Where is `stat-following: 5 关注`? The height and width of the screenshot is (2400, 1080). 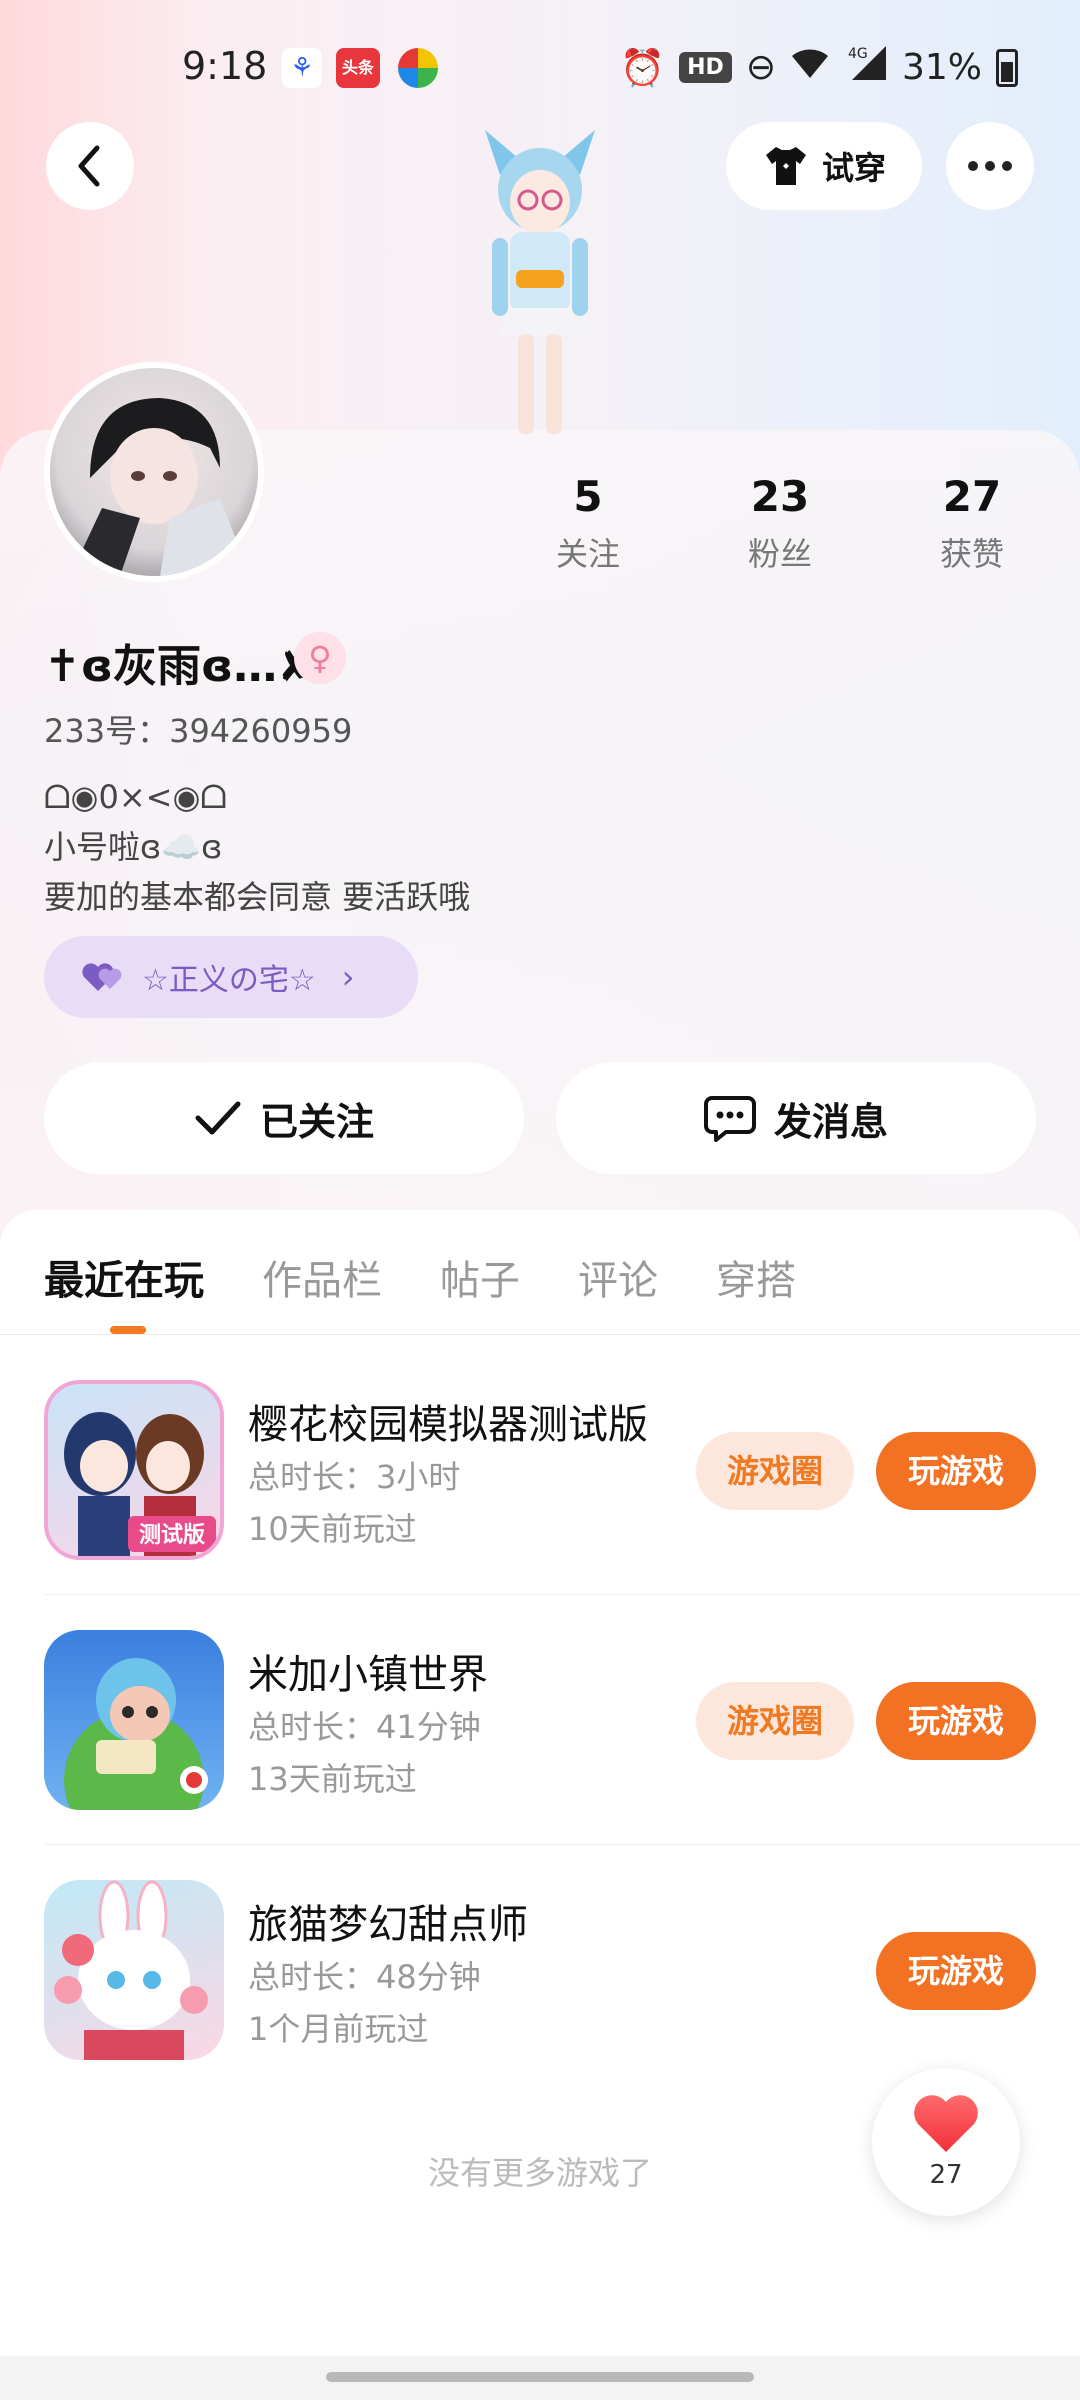 stat-following: 5 关注 is located at coordinates (588, 523).